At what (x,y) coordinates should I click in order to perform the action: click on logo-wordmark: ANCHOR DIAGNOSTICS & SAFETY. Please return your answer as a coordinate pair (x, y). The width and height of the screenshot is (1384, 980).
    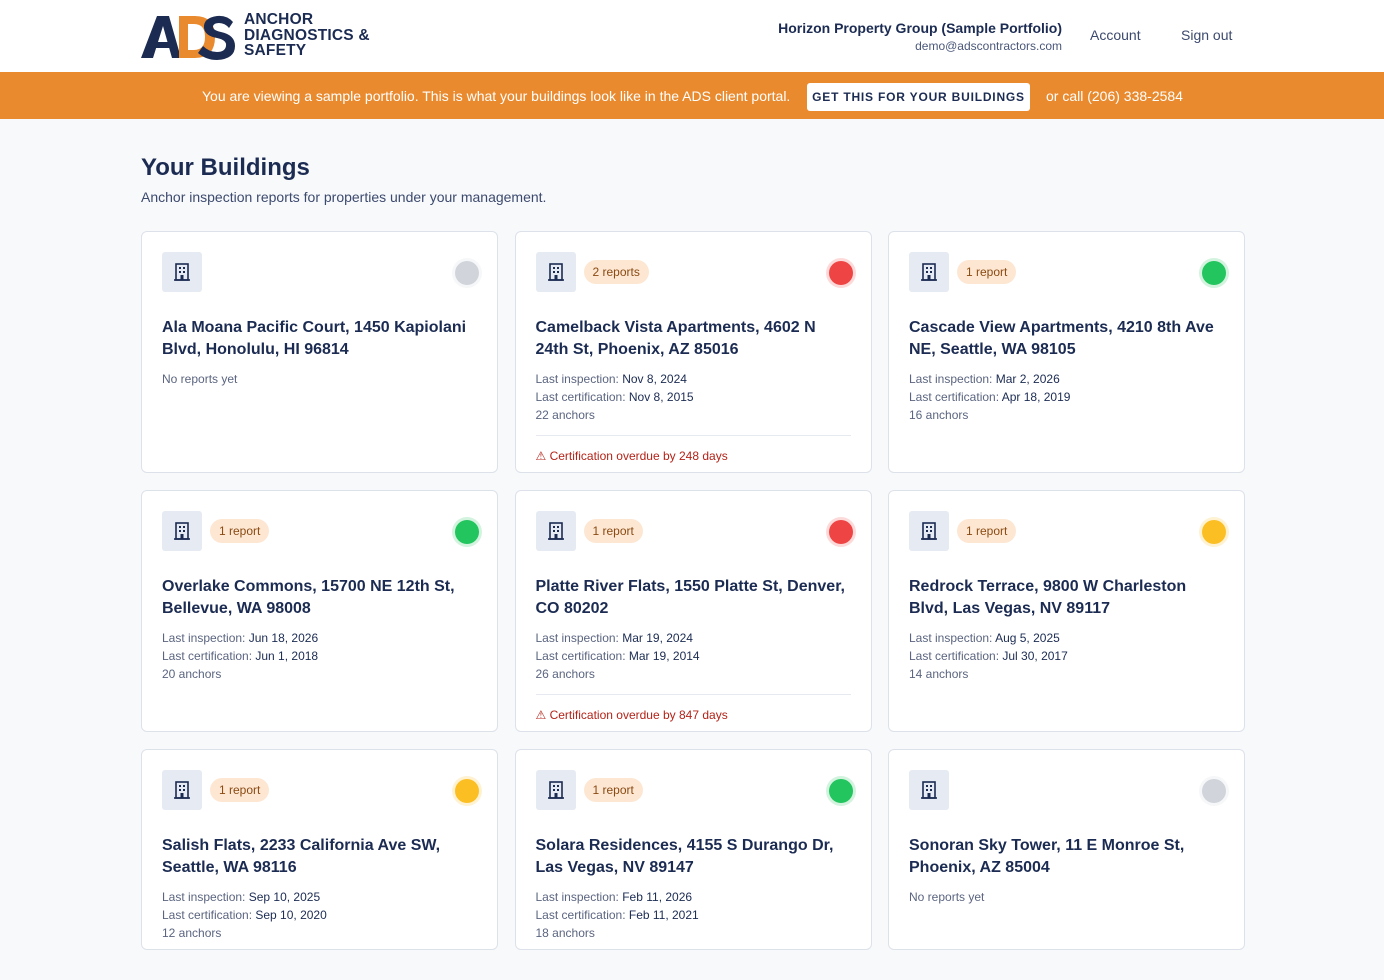
    Looking at the image, I should click on (307, 35).